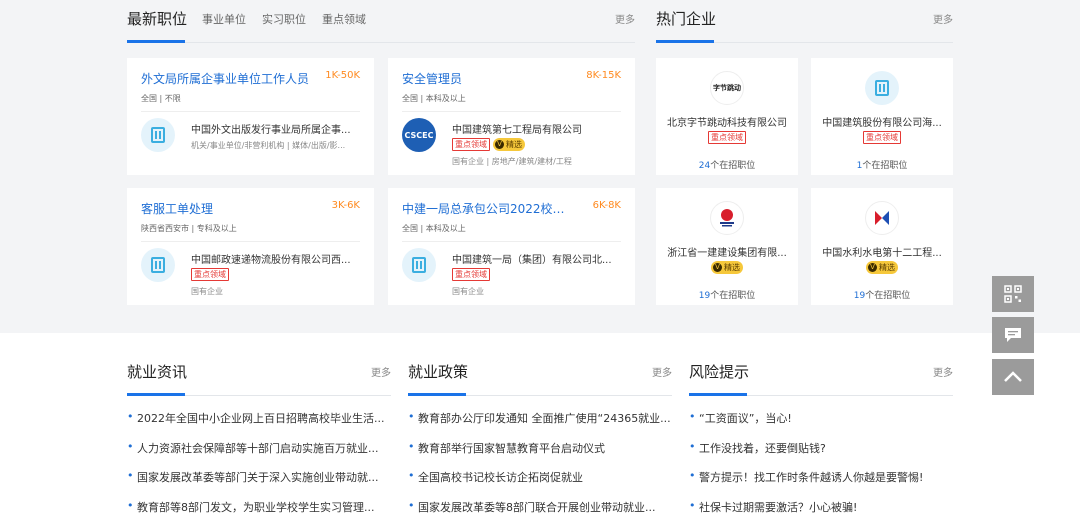 This screenshot has width=1080, height=523. What do you see at coordinates (537, 128) in the screenshot?
I see `company-name: 中国建筑第七工程局有限公司` at bounding box center [537, 128].